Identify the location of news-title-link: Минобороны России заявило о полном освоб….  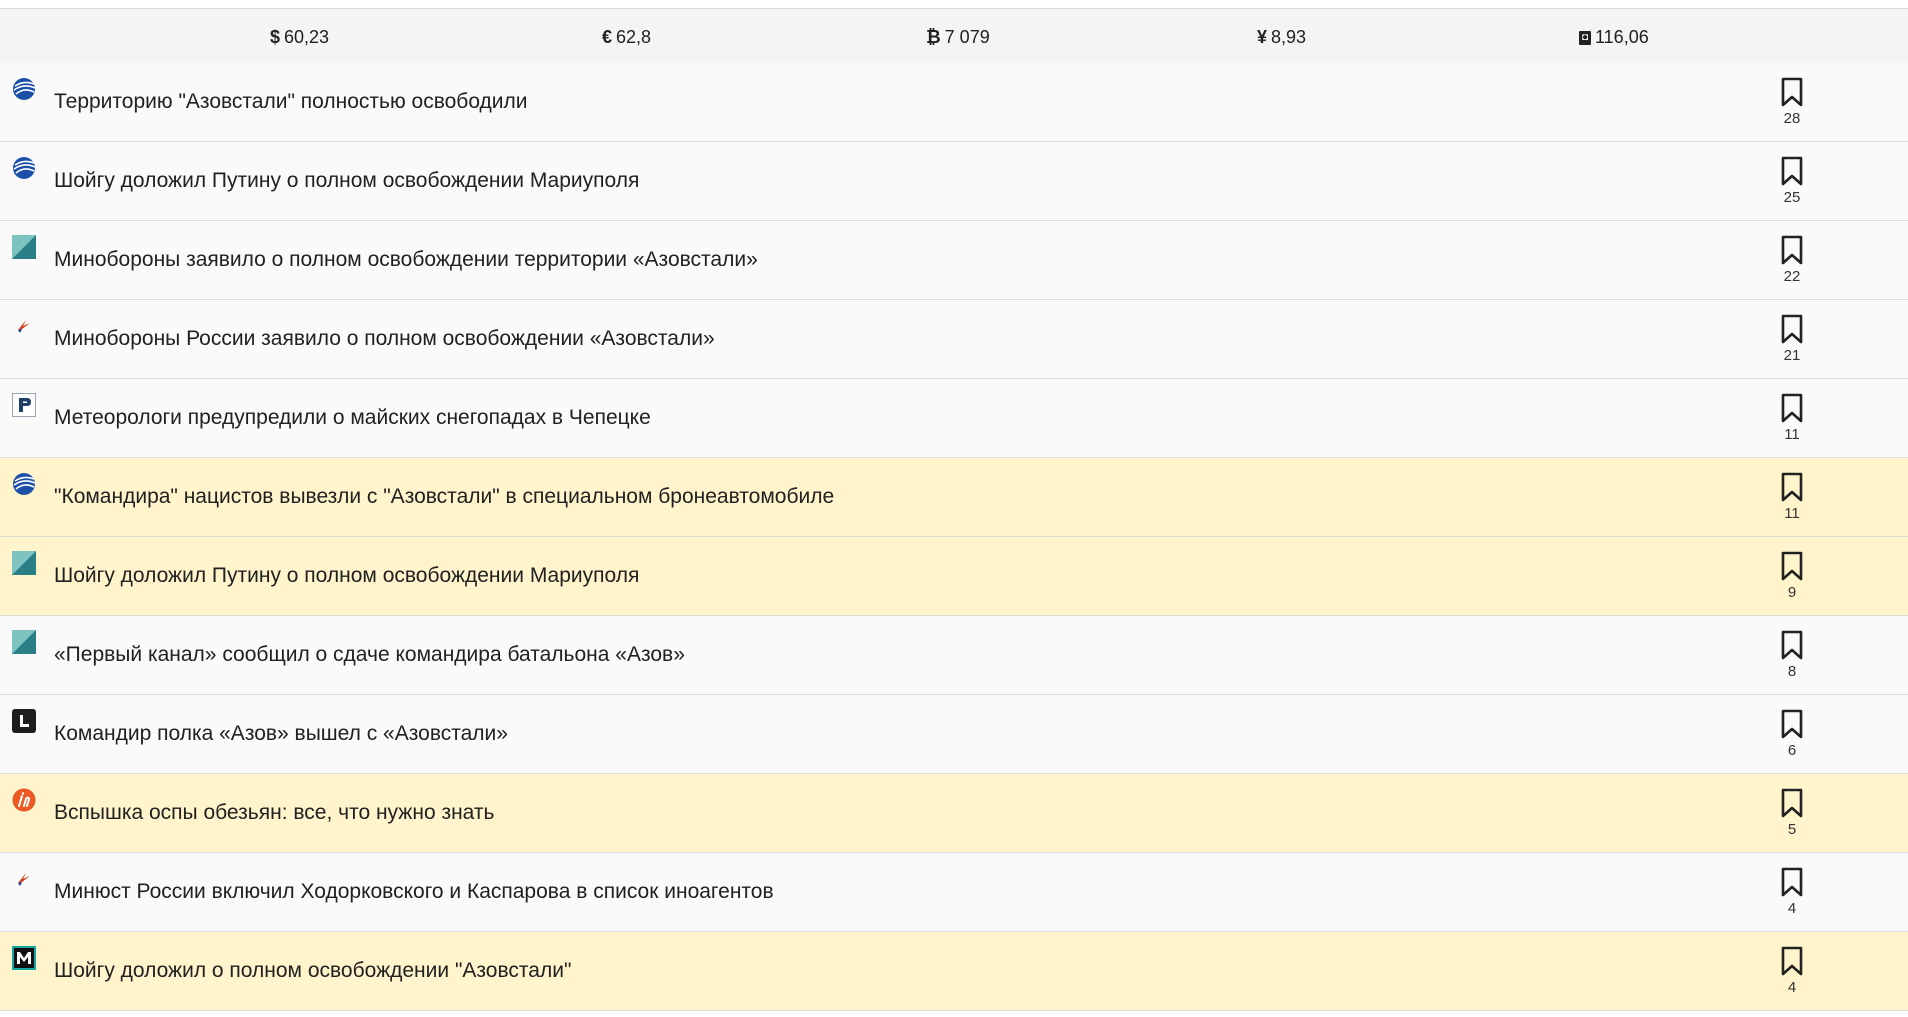
(384, 339).